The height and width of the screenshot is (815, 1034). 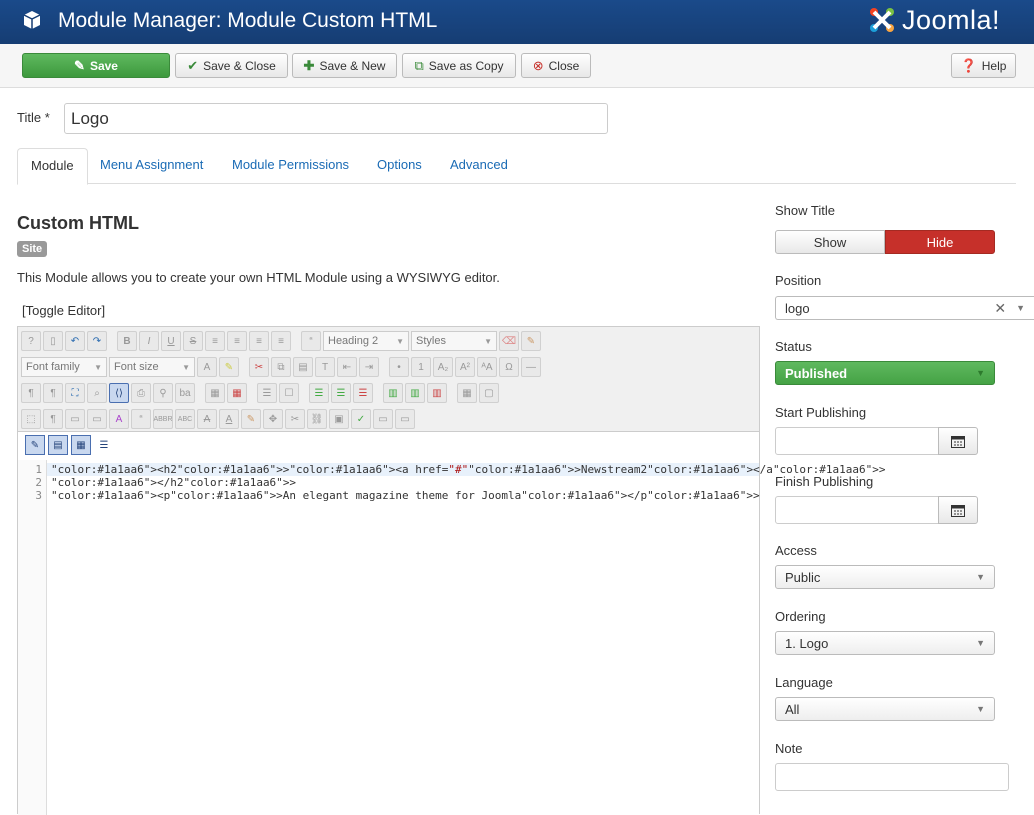 What do you see at coordinates (97, 341) in the screenshot?
I see `redo-icon: ↷` at bounding box center [97, 341].